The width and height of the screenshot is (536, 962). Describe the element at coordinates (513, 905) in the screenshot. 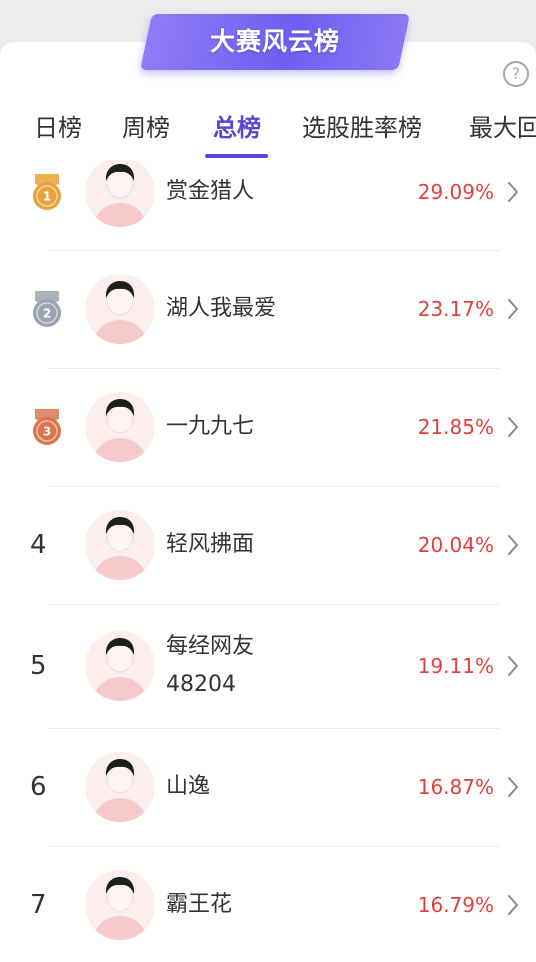

I see `chevron-right-icon` at that location.